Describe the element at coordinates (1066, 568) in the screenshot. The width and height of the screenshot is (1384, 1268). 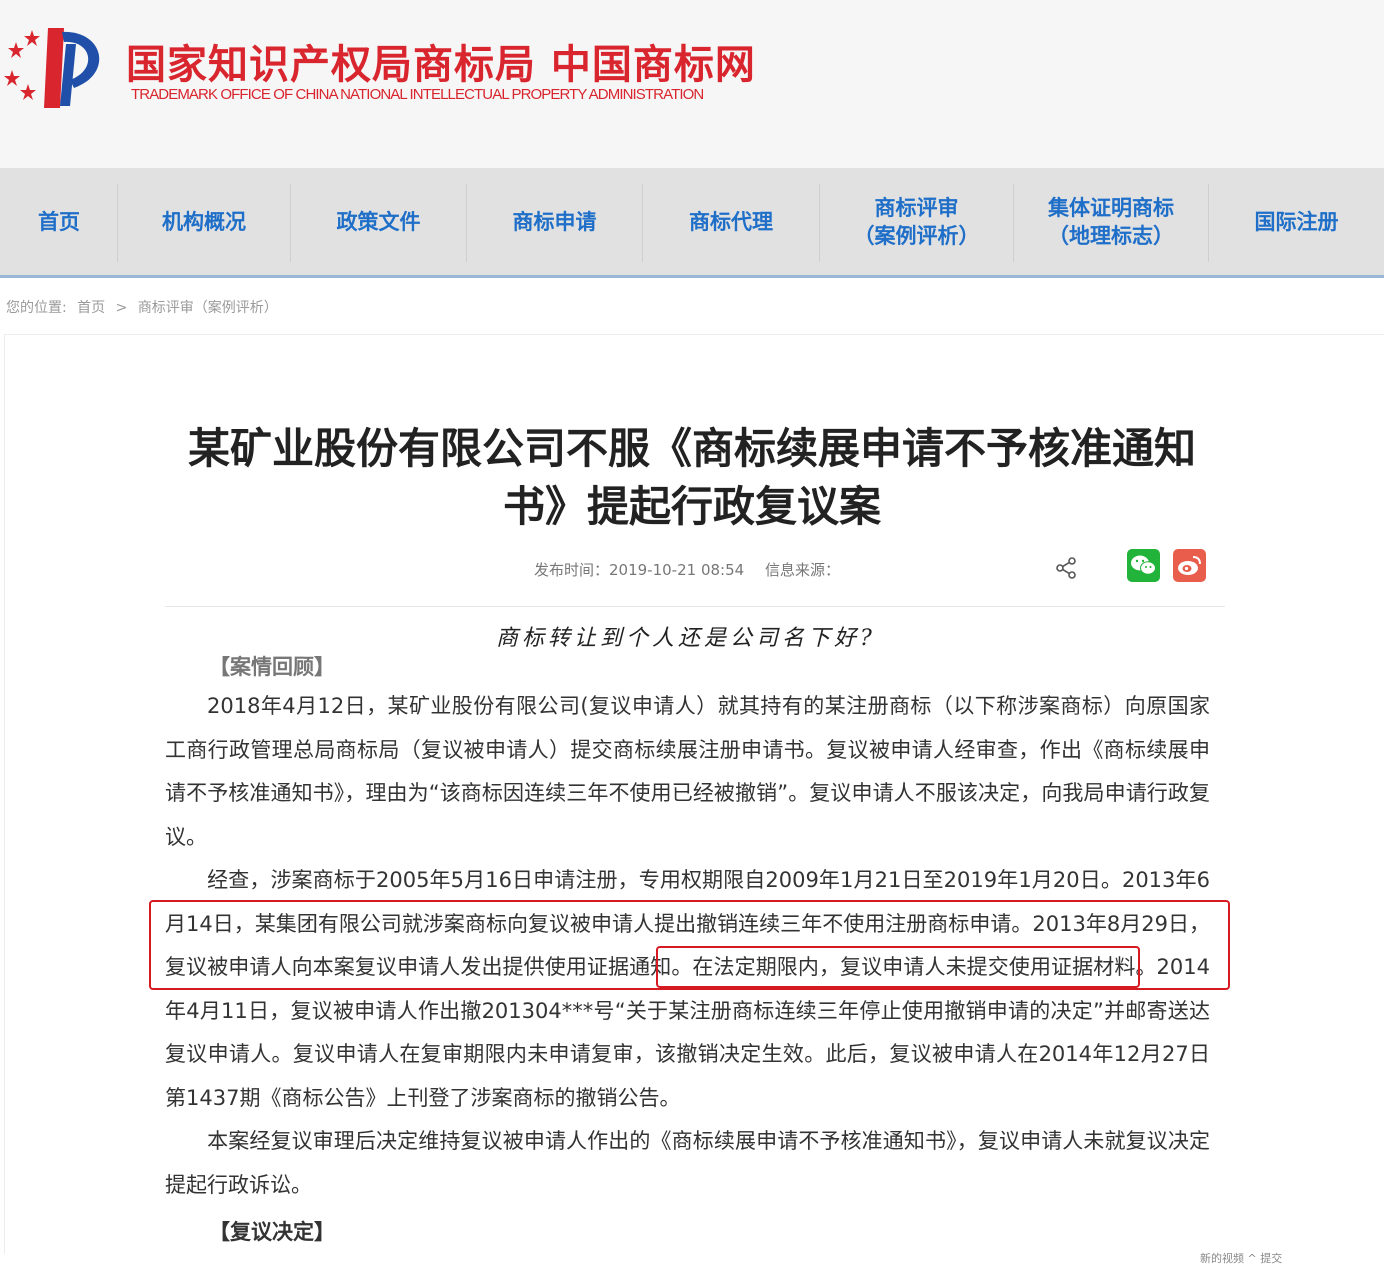
I see `share-icon` at that location.